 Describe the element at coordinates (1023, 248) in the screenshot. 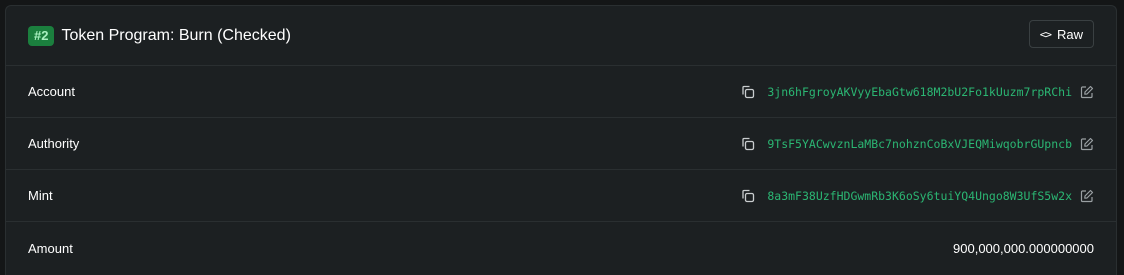

I see `amount-value: 900,000,000.000000000` at that location.